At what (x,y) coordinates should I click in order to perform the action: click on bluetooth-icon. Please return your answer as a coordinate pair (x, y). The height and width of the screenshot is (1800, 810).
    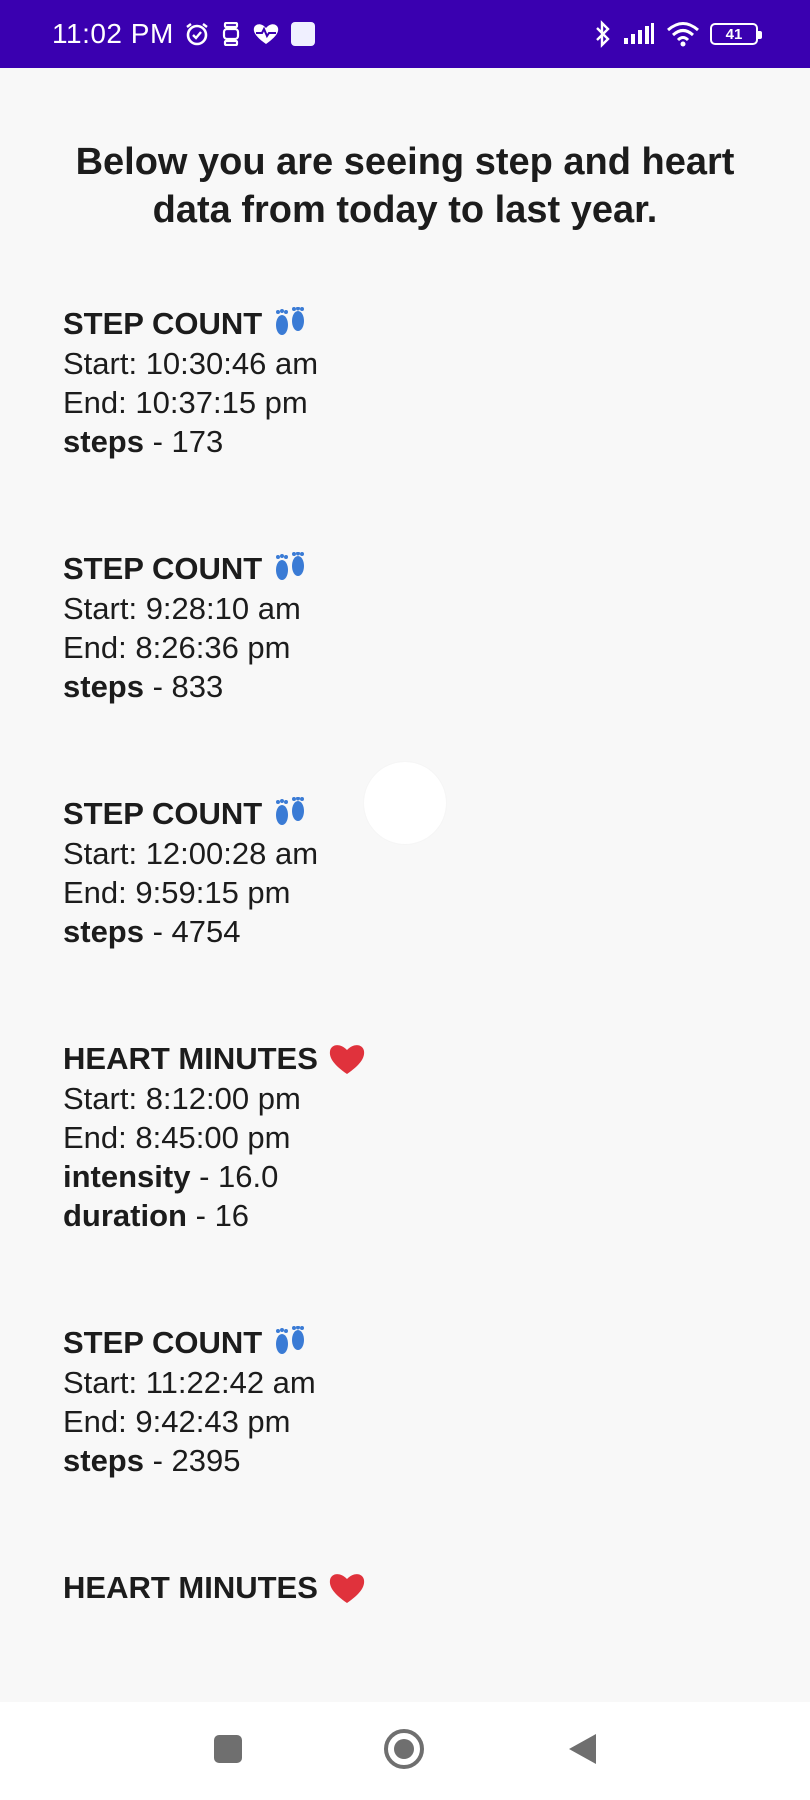
    Looking at the image, I should click on (603, 34).